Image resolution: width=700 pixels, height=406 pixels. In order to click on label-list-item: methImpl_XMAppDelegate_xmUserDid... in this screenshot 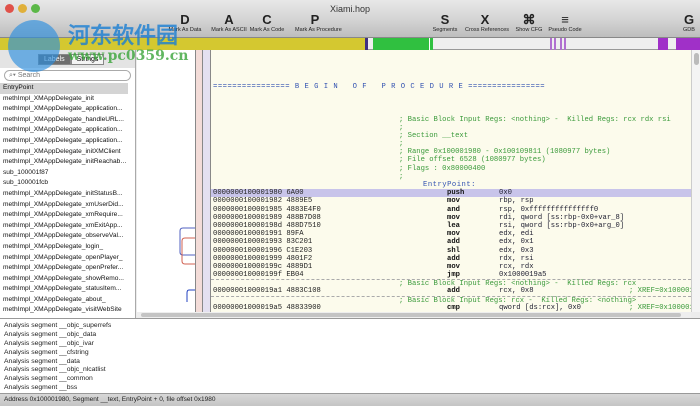, I will do `click(64, 205)`.